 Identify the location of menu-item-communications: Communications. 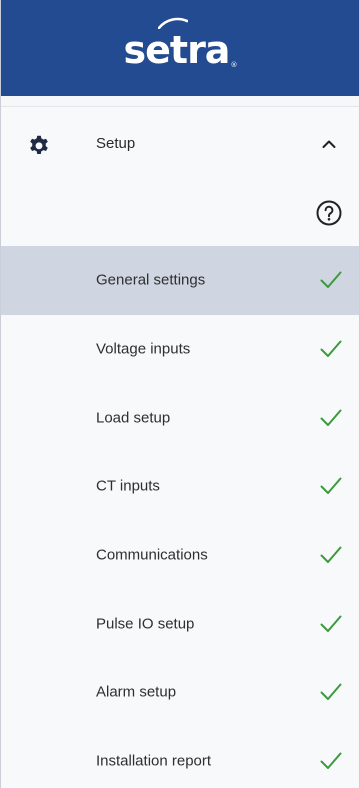
(180, 555).